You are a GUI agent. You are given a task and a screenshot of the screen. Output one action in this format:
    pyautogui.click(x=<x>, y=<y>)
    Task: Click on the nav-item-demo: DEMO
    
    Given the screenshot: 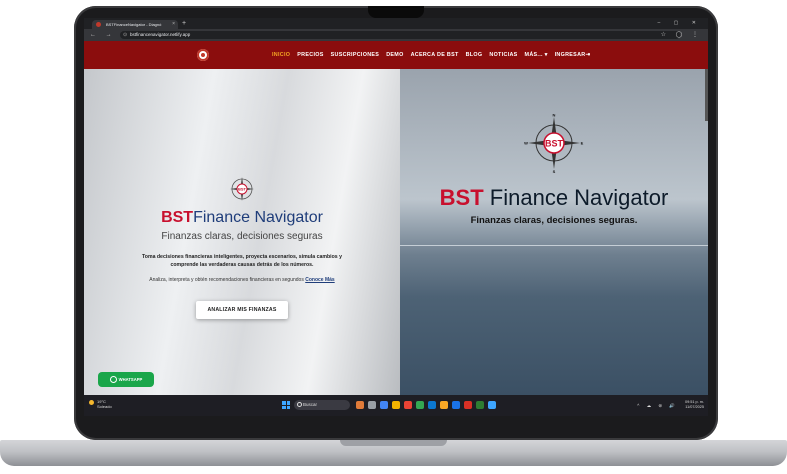 What is the action you would take?
    pyautogui.click(x=394, y=55)
    